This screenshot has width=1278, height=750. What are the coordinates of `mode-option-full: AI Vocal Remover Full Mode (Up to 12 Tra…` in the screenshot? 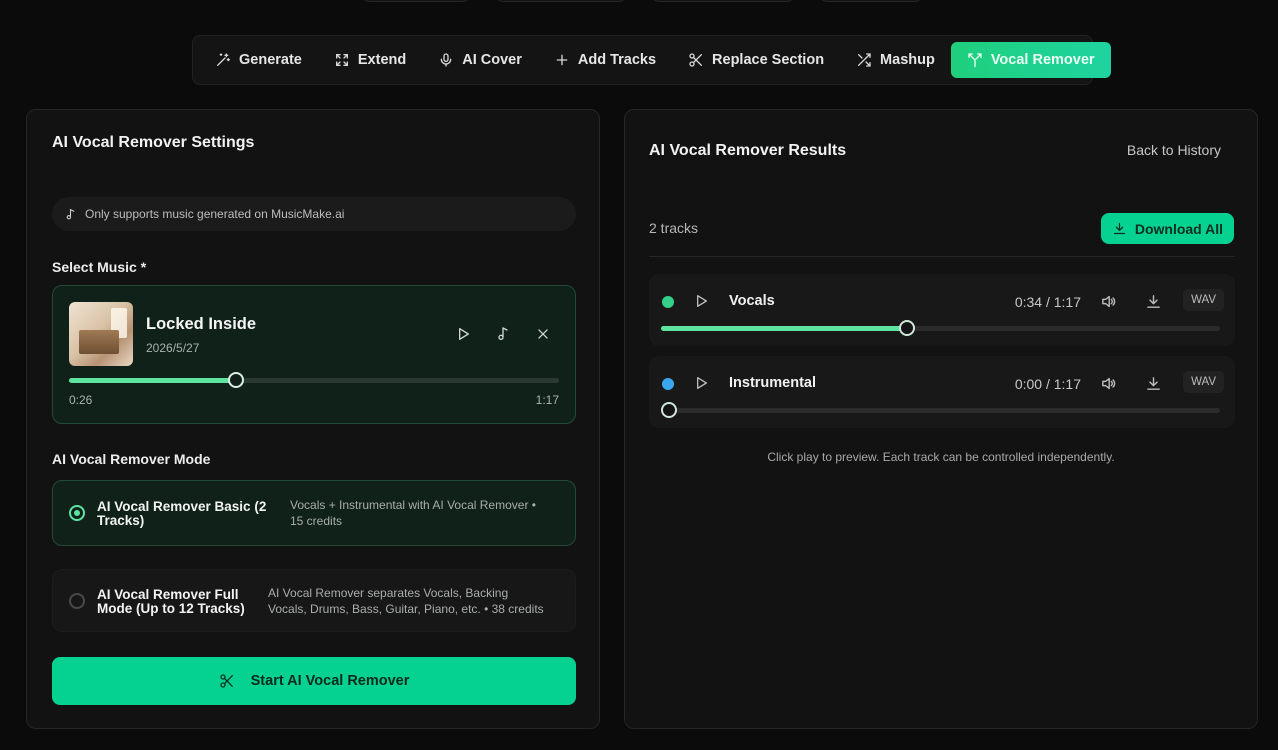 It's located at (314, 600).